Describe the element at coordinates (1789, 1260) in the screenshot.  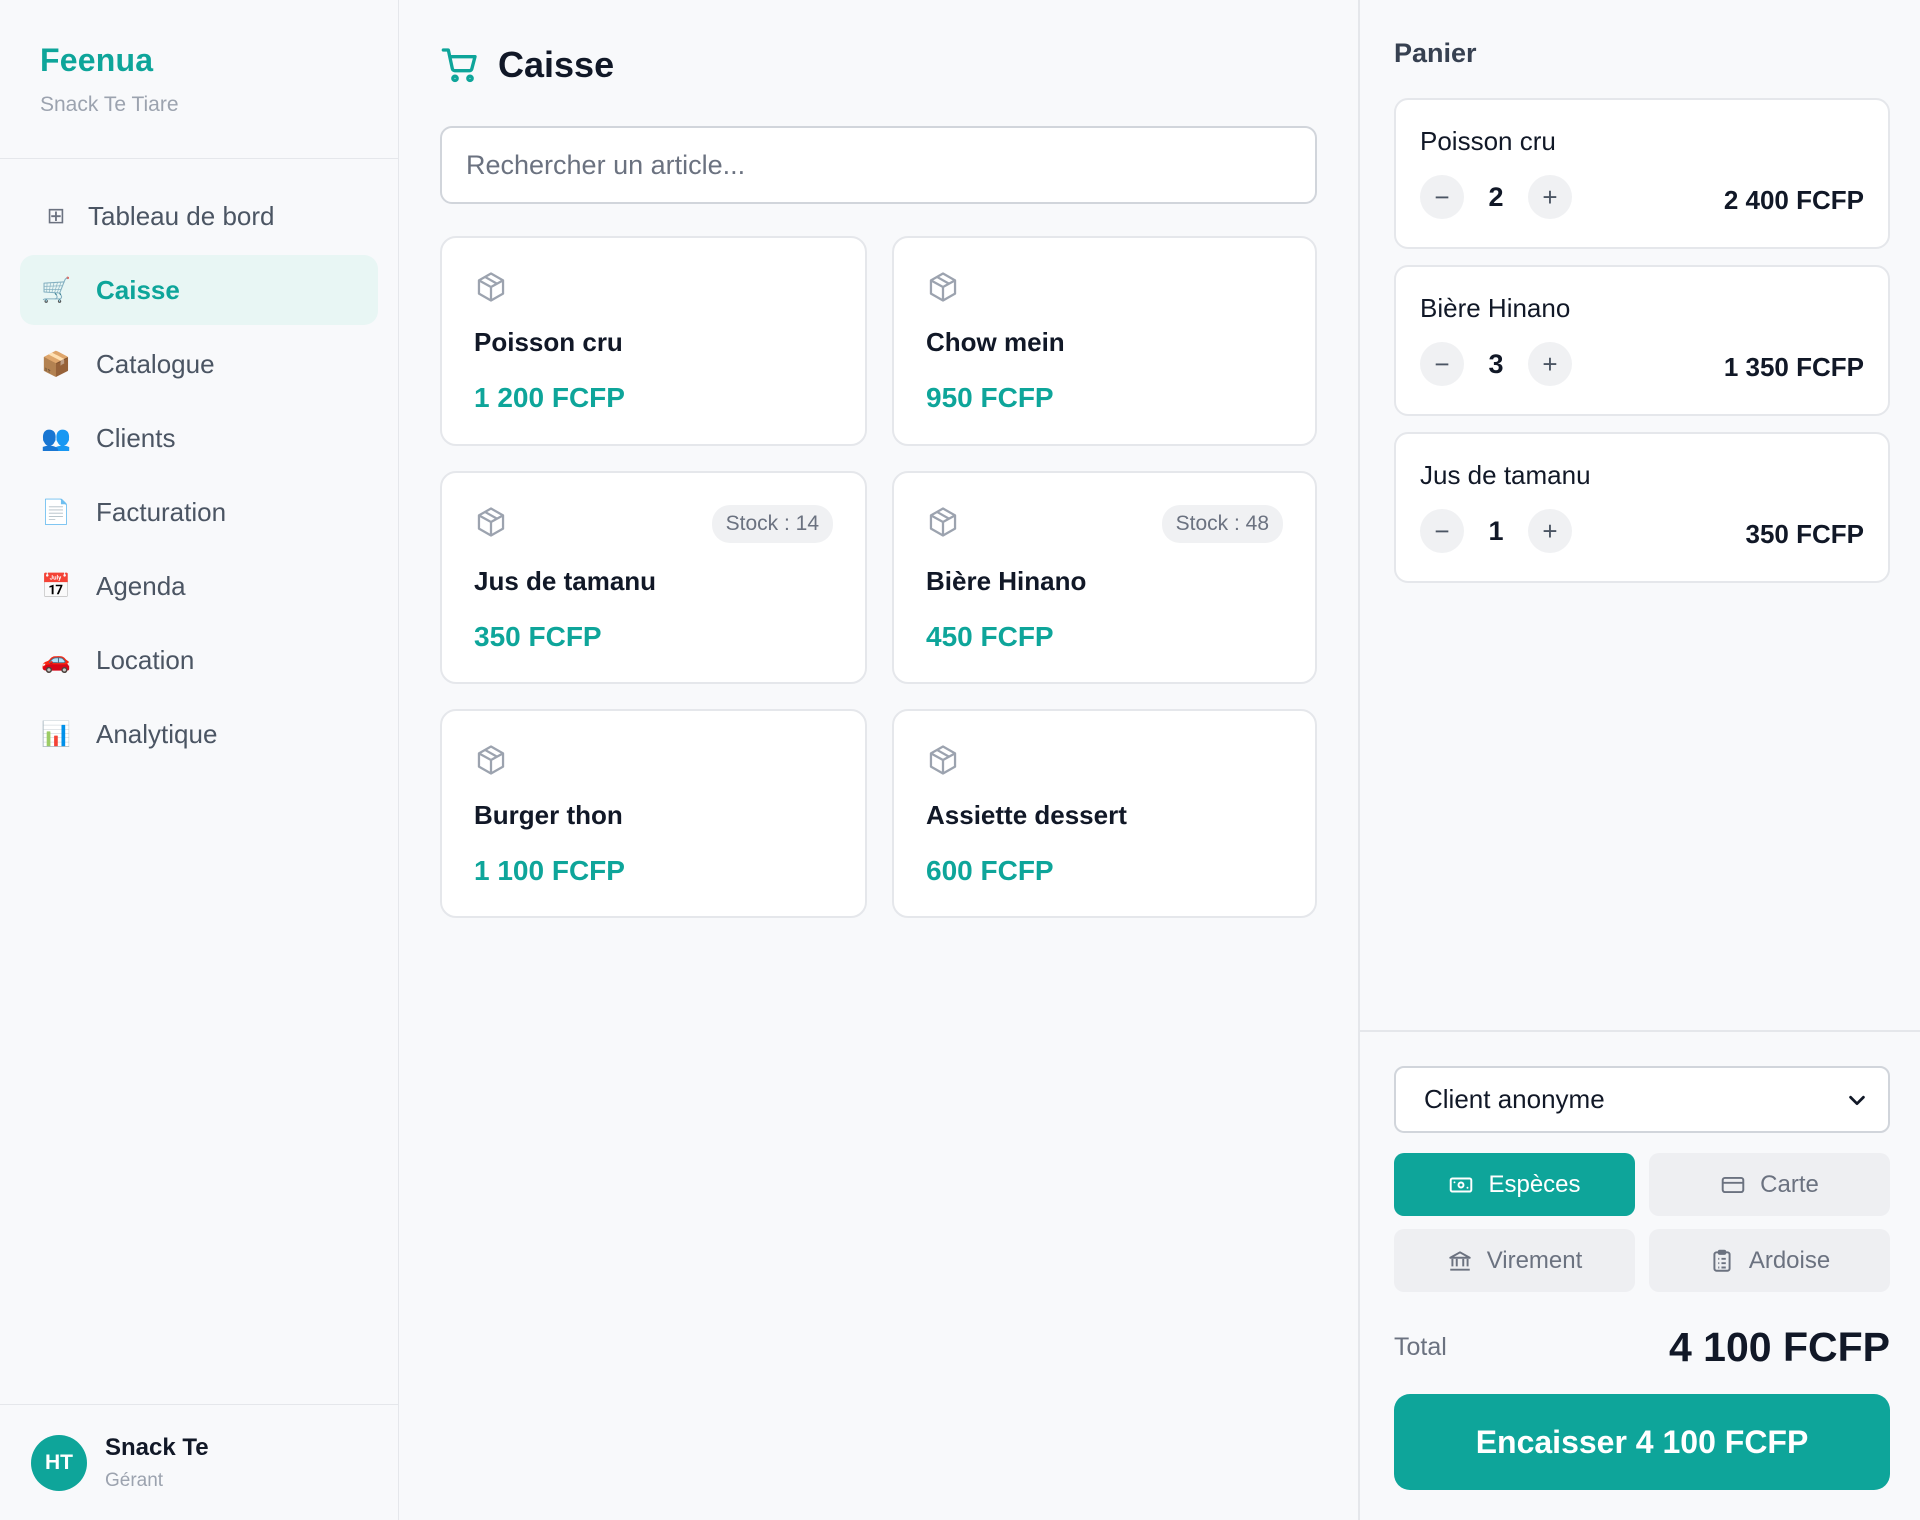
I see `payment-label: Ardoise` at that location.